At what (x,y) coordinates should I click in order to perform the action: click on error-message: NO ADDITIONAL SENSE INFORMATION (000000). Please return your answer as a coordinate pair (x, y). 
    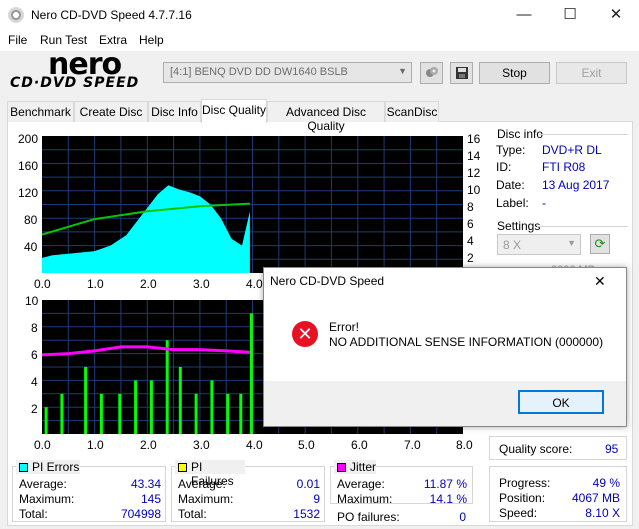
    Looking at the image, I should click on (466, 342).